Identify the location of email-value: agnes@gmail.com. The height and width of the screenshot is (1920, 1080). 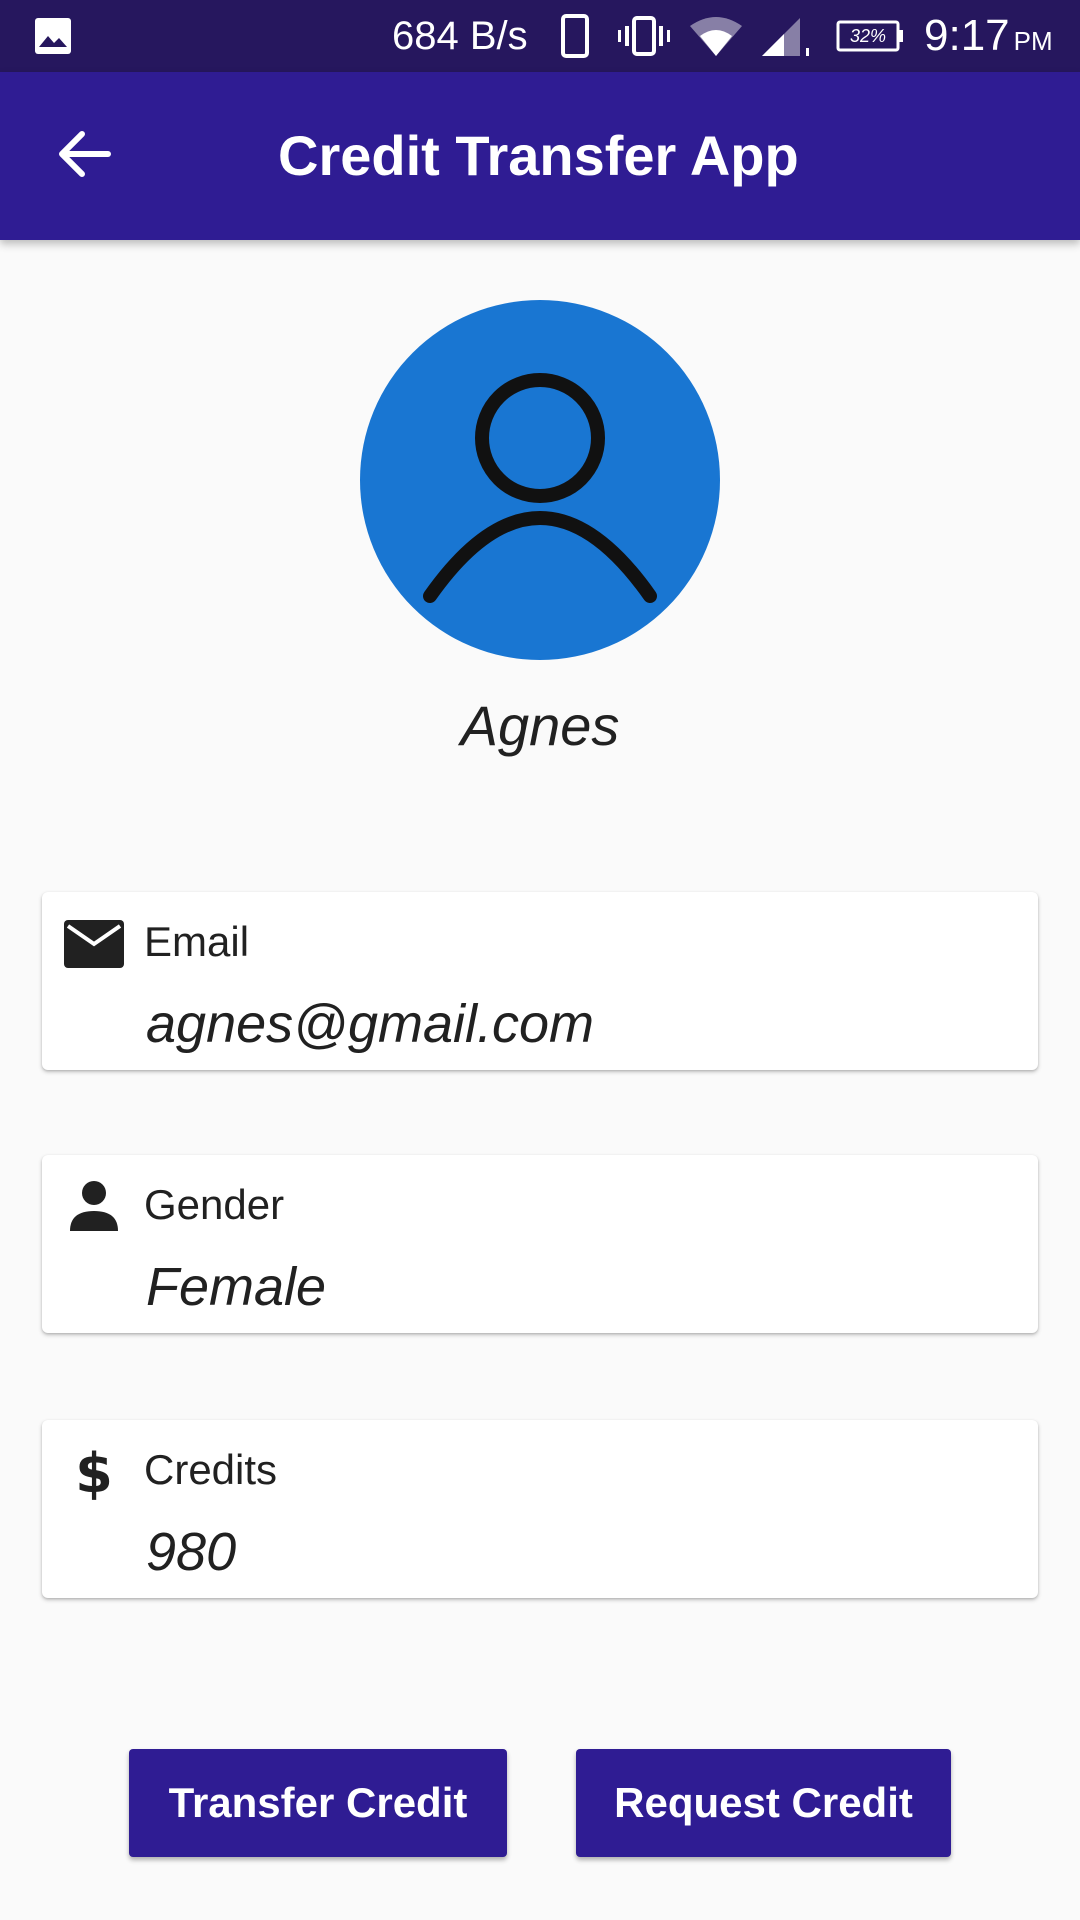
(370, 1024).